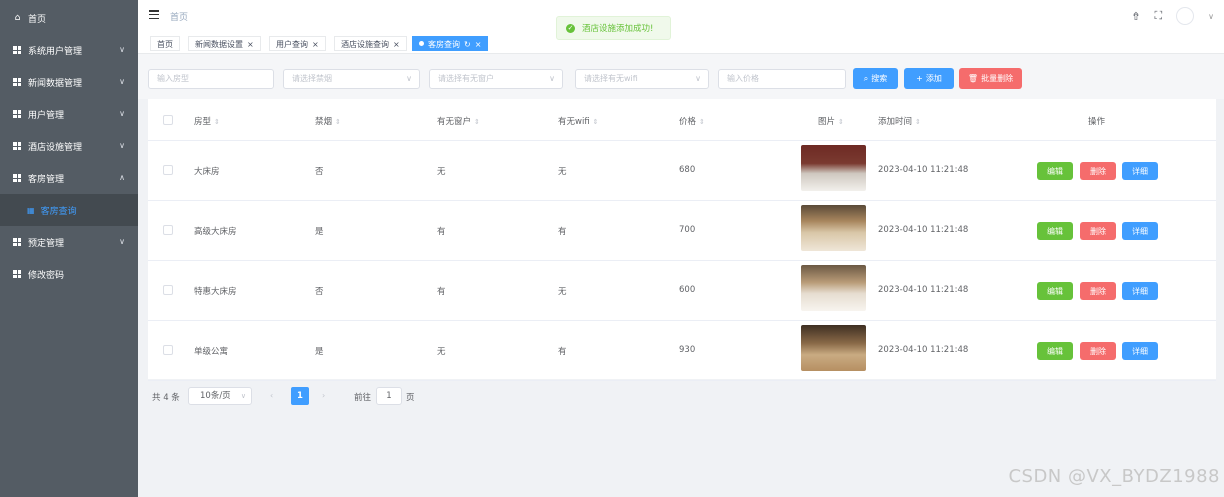 This screenshot has width=1224, height=497. Describe the element at coordinates (642, 79) in the screenshot. I see `wifi-select: 请选择有无wifi ∨` at that location.